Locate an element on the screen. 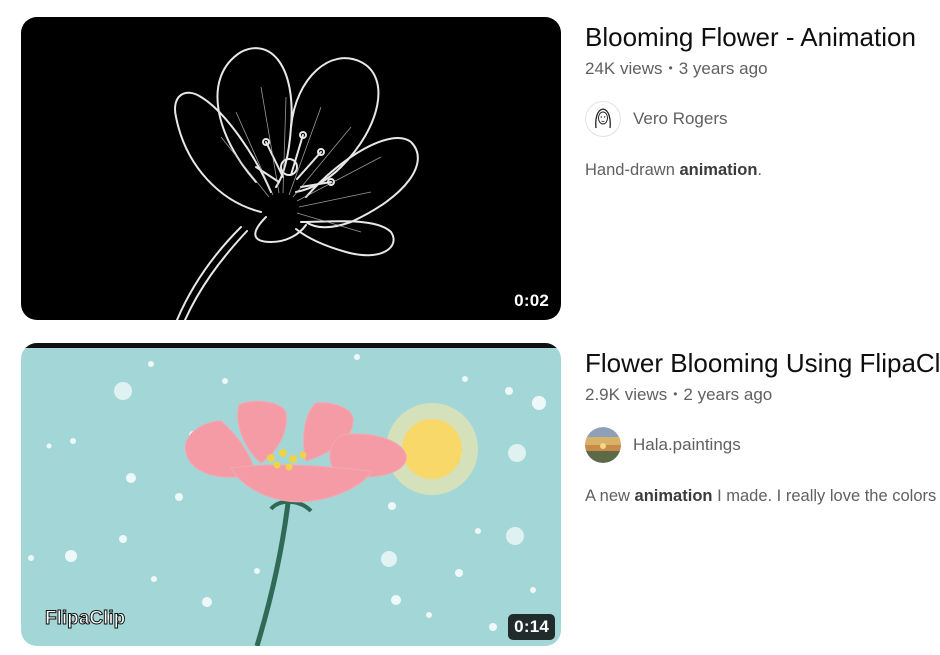  duration-badge: 0:02 is located at coordinates (531, 301).